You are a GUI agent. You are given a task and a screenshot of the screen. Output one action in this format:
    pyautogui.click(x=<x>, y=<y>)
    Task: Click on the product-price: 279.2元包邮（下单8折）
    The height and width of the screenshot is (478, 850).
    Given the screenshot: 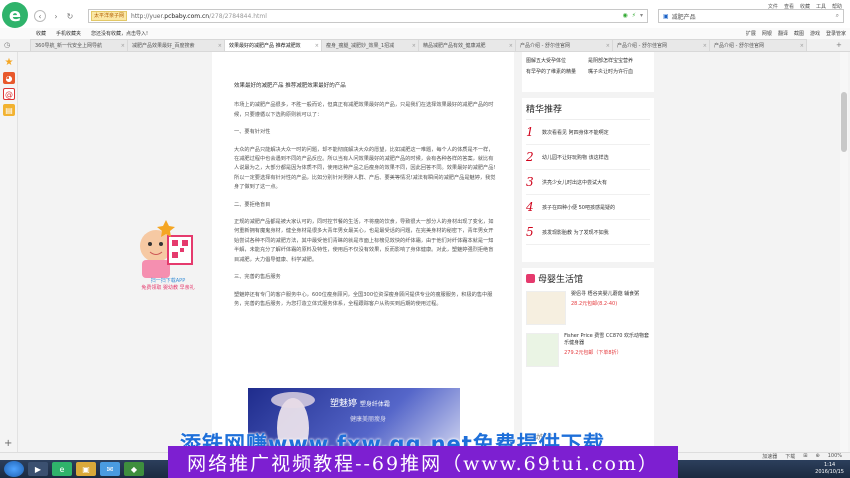 What is the action you would take?
    pyautogui.click(x=593, y=353)
    